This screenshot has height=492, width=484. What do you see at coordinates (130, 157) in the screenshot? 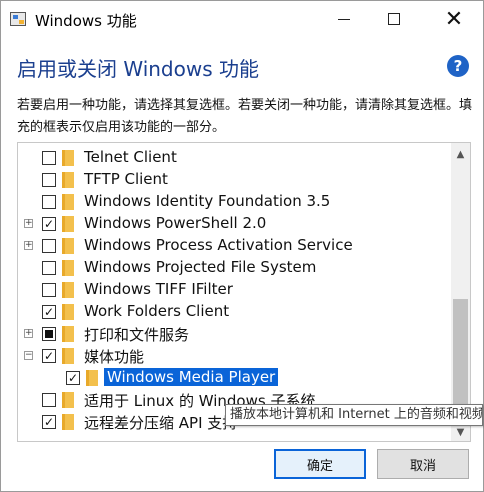
I see `feature-label: Telnet Client` at bounding box center [130, 157].